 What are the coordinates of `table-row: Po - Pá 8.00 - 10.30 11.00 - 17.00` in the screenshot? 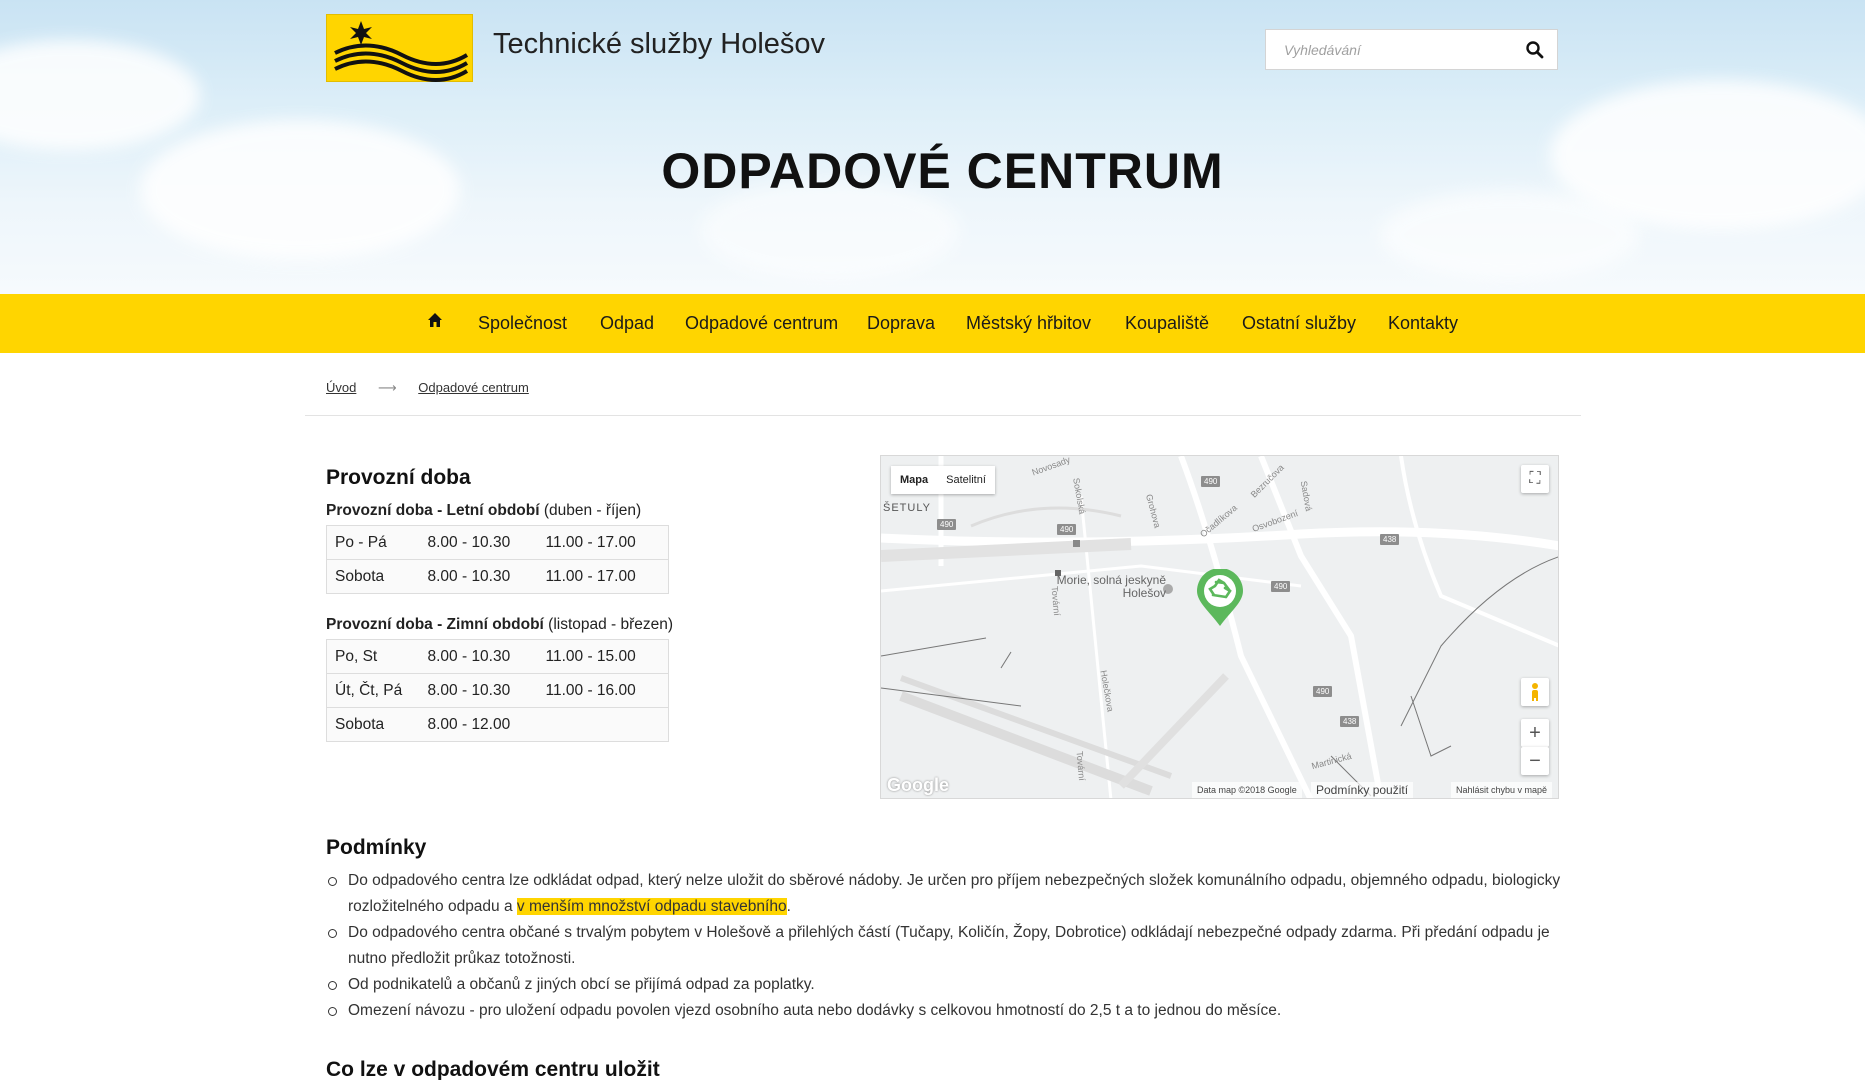 It's located at (497, 542).